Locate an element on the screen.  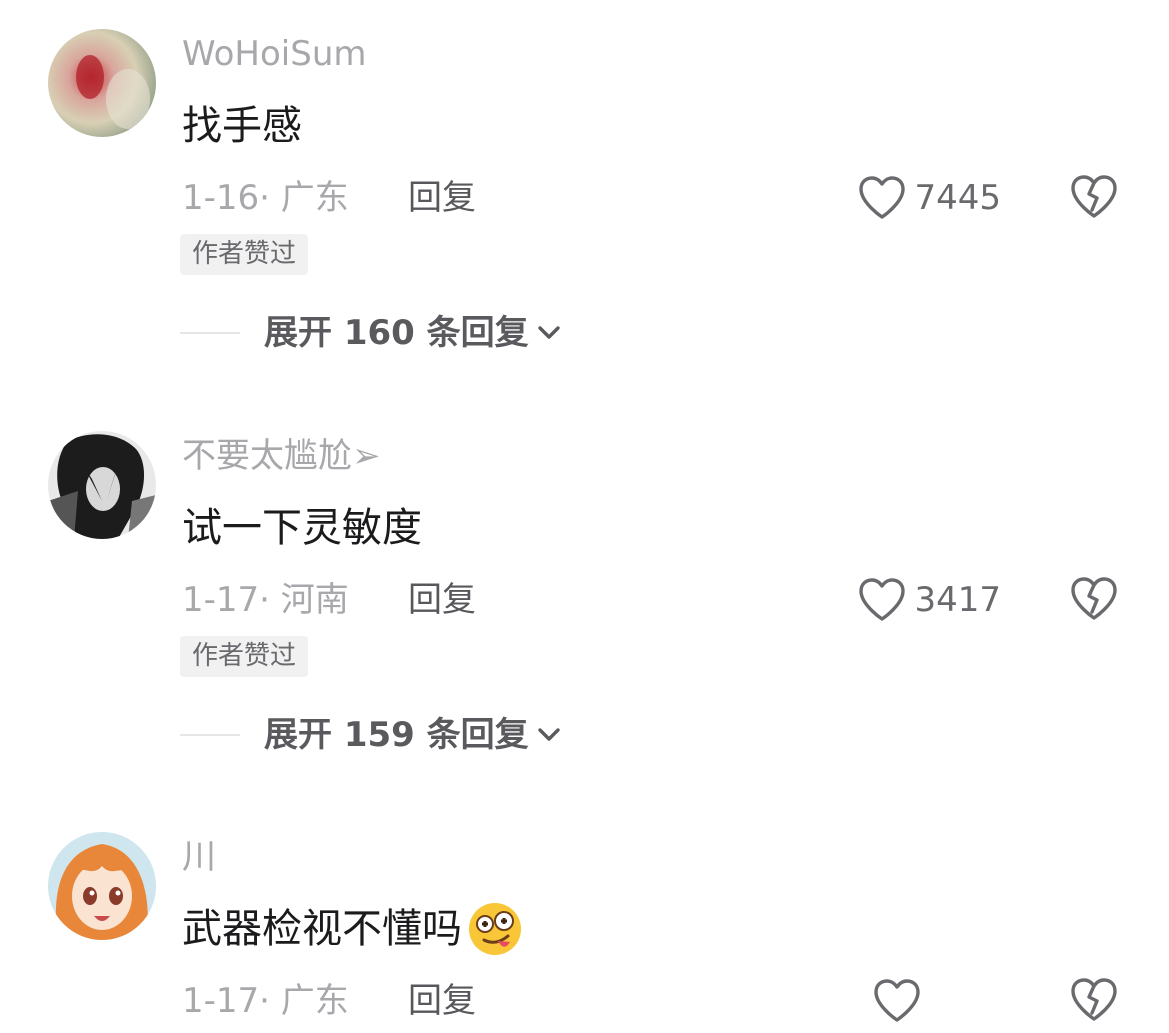
expand-replies-button: 展开 159 条回复 is located at coordinates (370, 735).